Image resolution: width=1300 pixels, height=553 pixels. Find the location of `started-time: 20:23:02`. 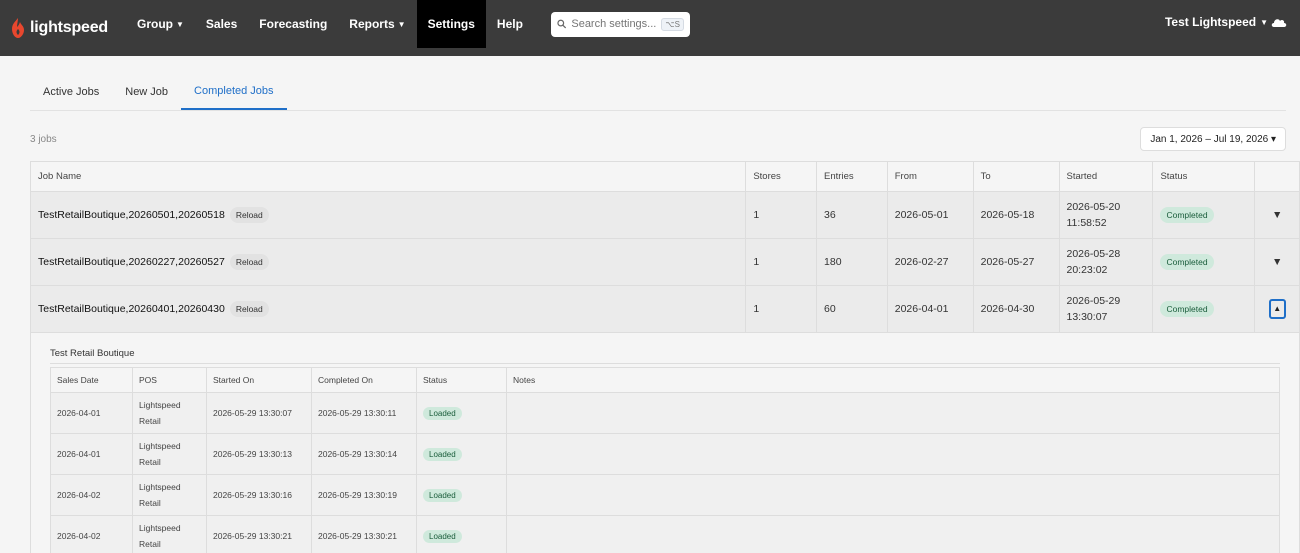

started-time: 20:23:02 is located at coordinates (1087, 270).